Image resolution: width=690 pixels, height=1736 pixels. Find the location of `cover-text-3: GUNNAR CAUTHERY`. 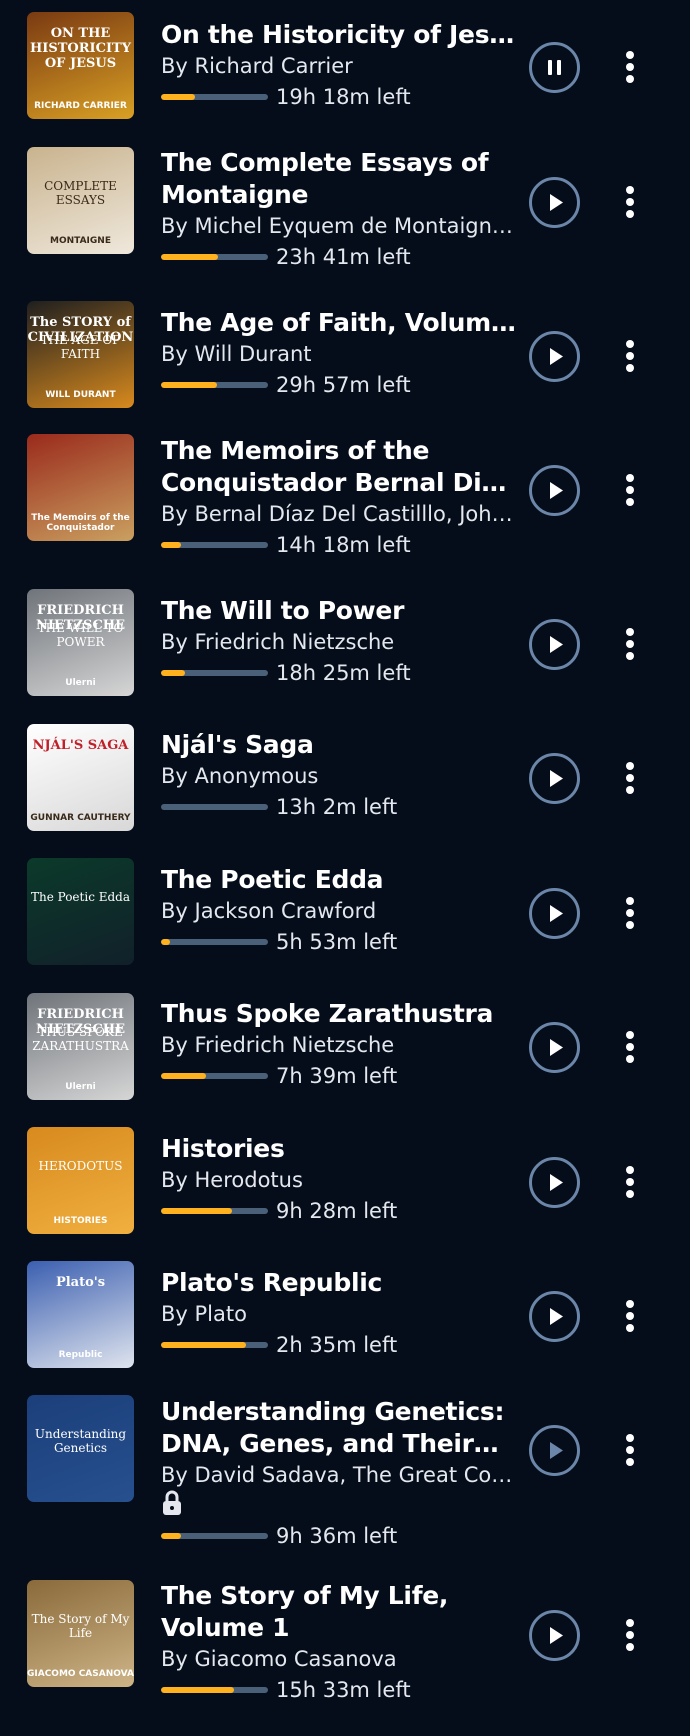

cover-text-3: GUNNAR CAUTHERY is located at coordinates (80, 818).